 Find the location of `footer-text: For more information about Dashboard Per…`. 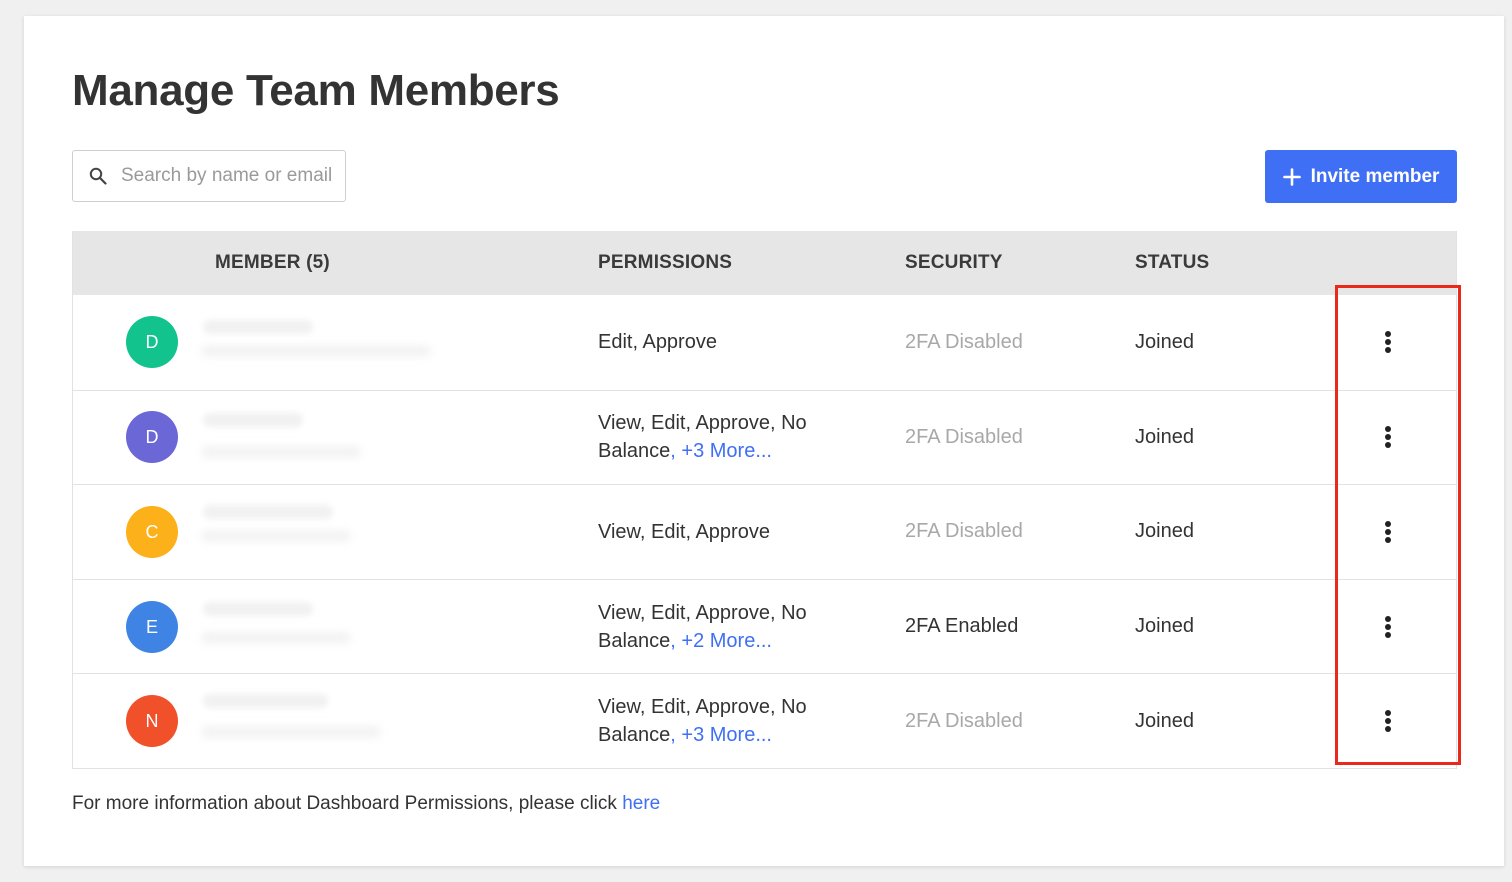

footer-text: For more information about Dashboard Per… is located at coordinates (347, 803).